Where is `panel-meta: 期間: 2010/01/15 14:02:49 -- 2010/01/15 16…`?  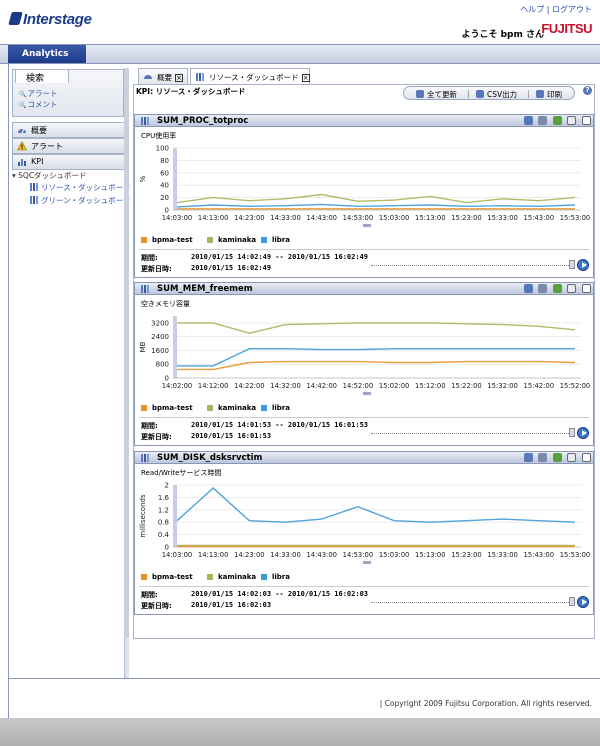
panel-meta: 期間: 2010/01/15 14:02:49 -- 2010/01/15 16… is located at coordinates (364, 261).